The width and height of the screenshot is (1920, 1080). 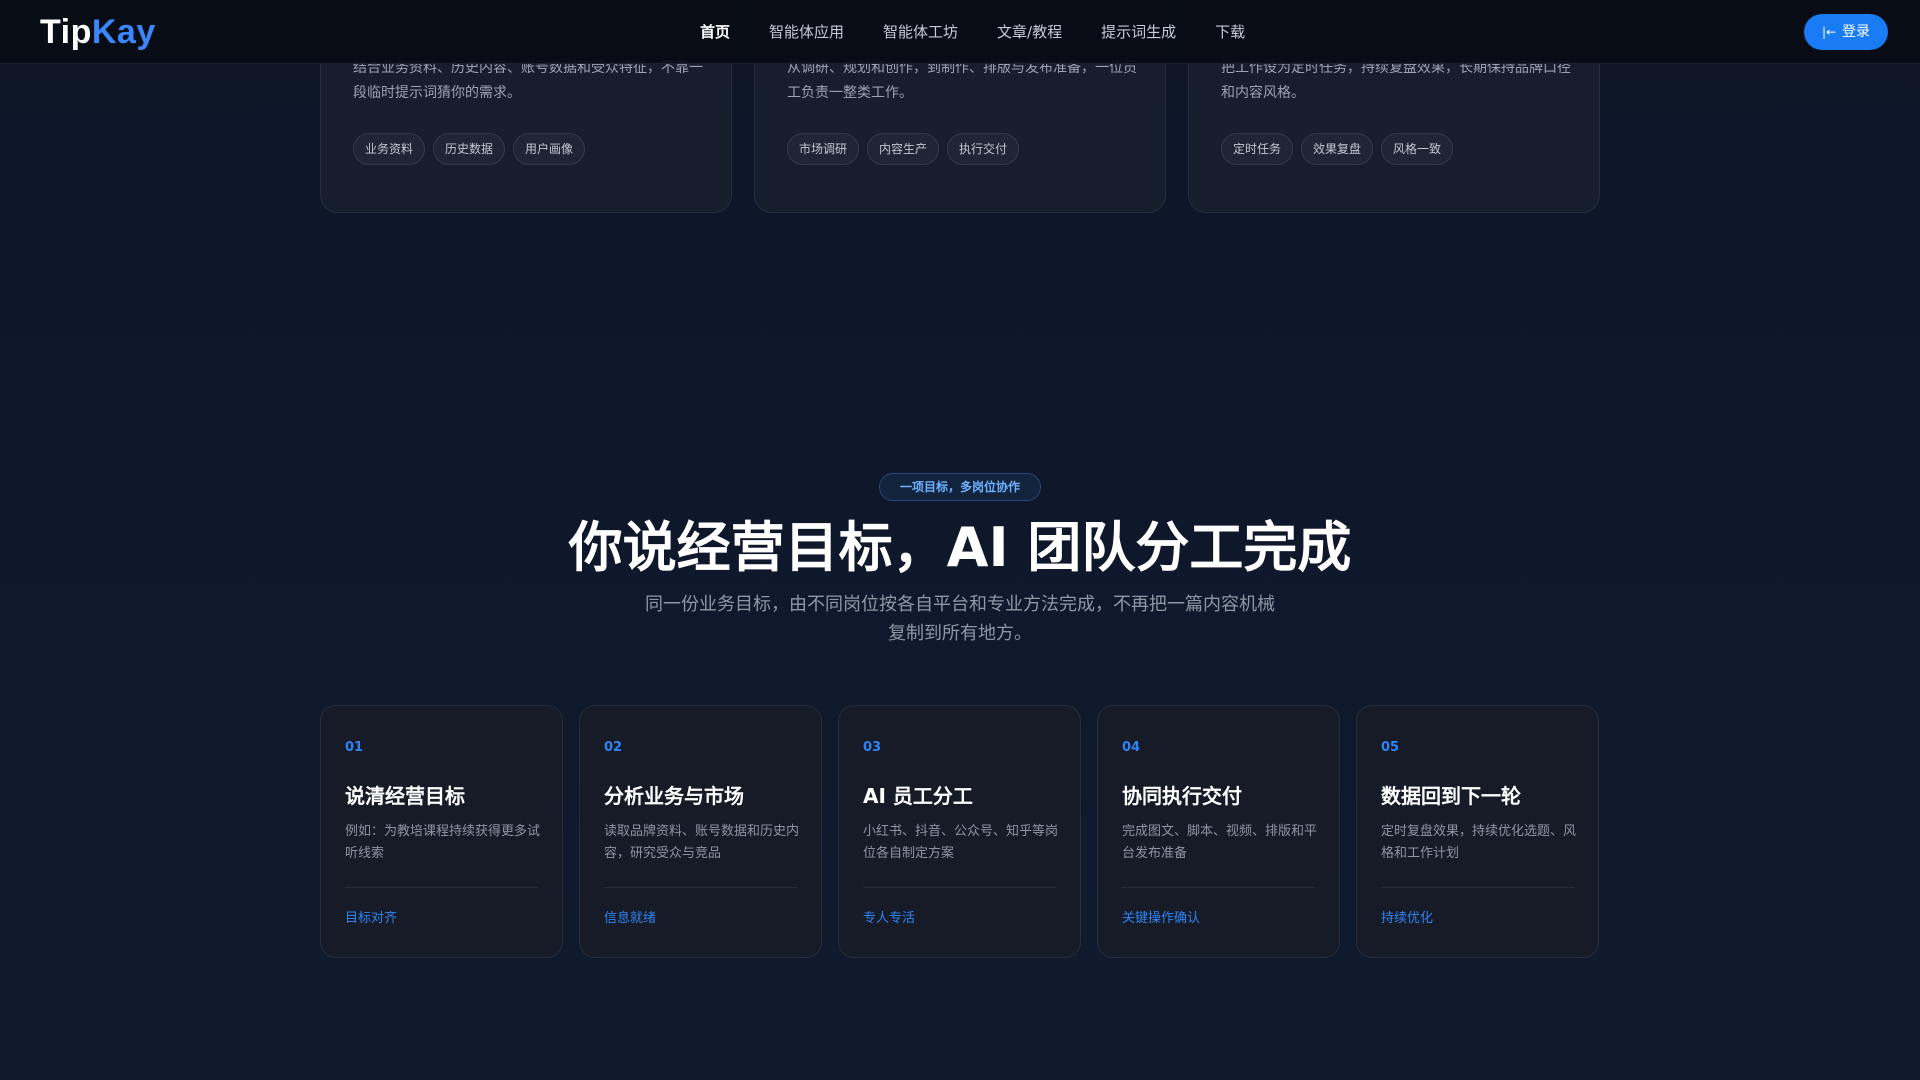 I want to click on tag: 内容生产, so click(x=903, y=149).